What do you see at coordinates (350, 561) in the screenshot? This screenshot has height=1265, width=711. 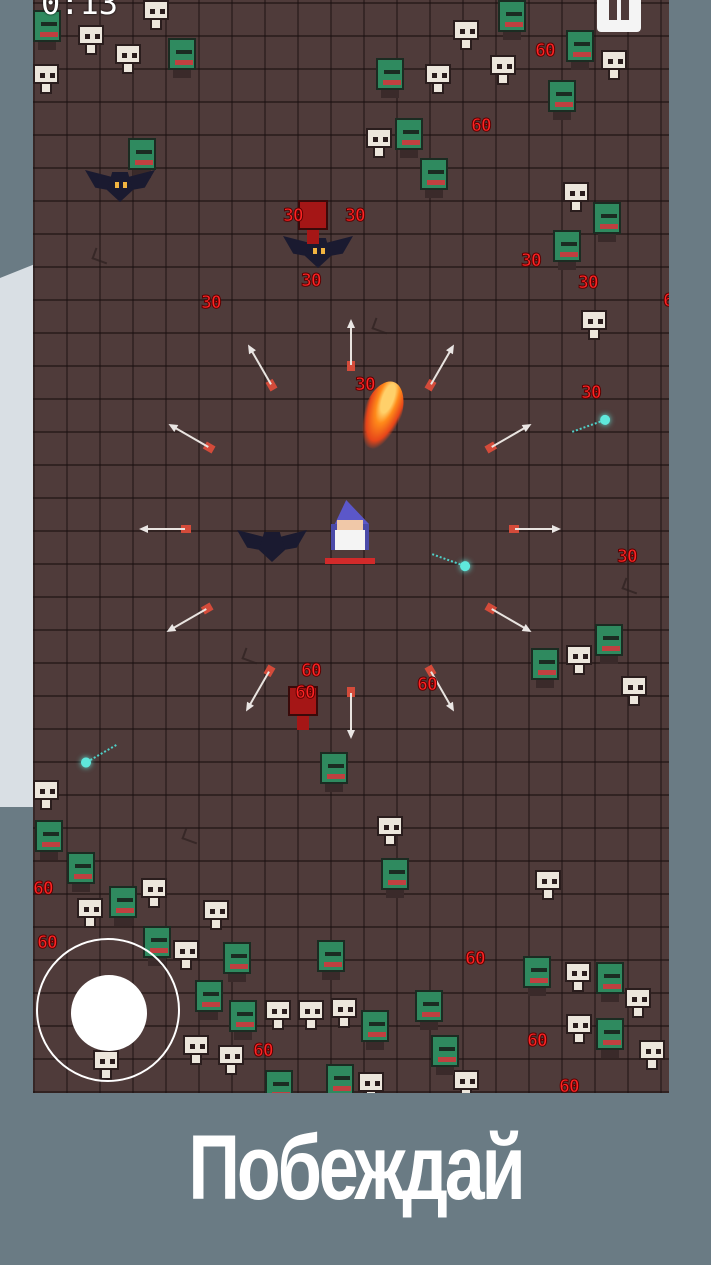 I see `player-health-bar` at bounding box center [350, 561].